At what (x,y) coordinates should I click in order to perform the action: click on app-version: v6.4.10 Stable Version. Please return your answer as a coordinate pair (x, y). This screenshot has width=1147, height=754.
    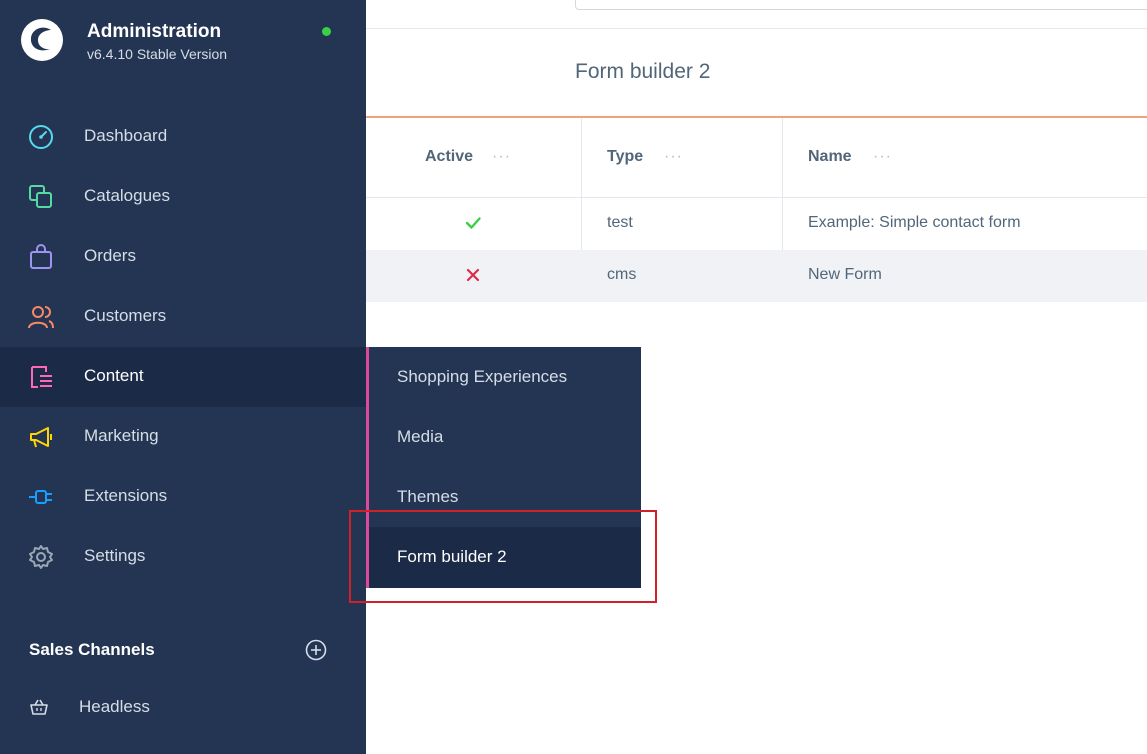
    Looking at the image, I should click on (157, 54).